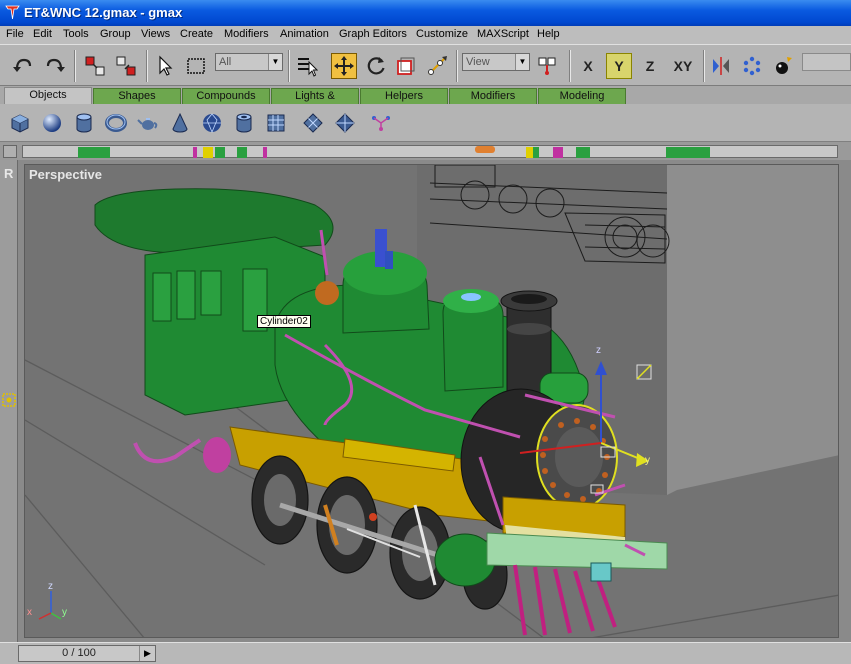 Image resolution: width=851 pixels, height=664 pixels. What do you see at coordinates (147, 653) in the screenshot?
I see `chevron-right-icon: ▶` at bounding box center [147, 653].